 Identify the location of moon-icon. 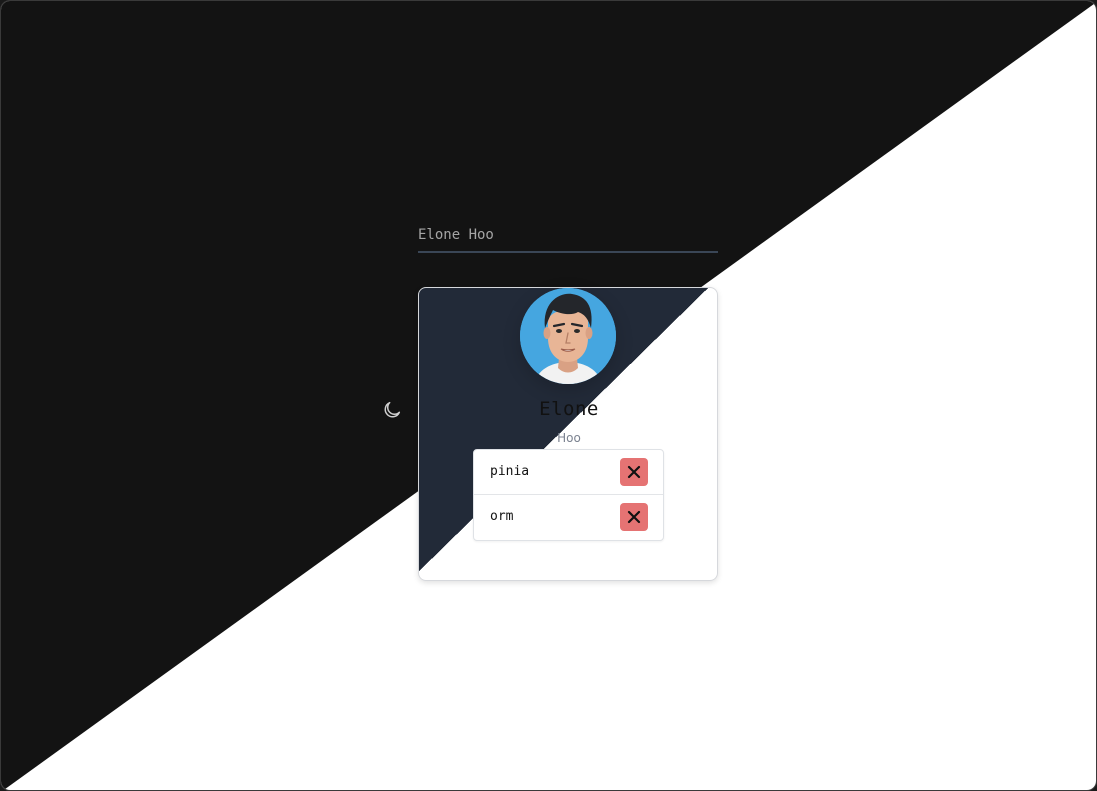
(392, 410).